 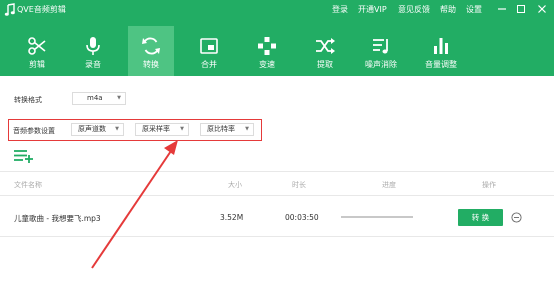 I want to click on tool-record: 录音, so click(x=93, y=52).